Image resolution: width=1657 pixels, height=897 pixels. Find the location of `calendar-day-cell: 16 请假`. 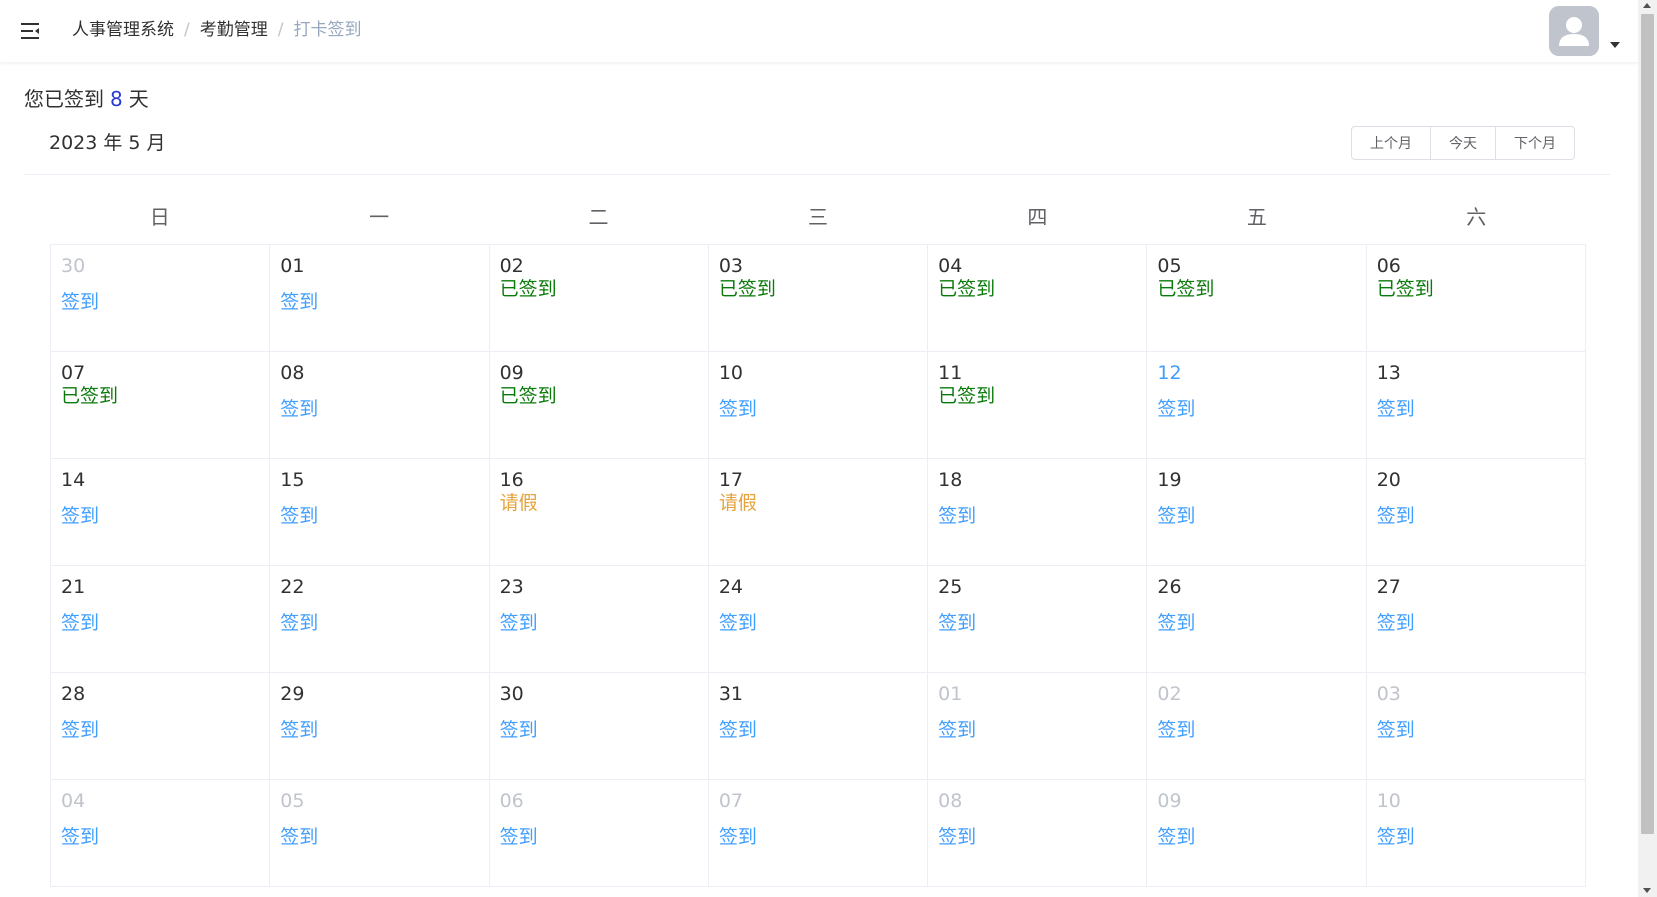

calendar-day-cell: 16 请假 is located at coordinates (599, 512).